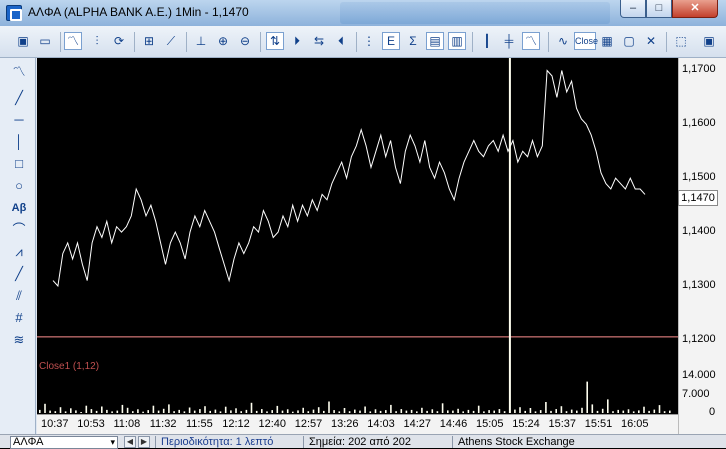 The width and height of the screenshot is (726, 449). What do you see at coordinates (319, 41) in the screenshot?
I see `scroll-both-icon: ⇆` at bounding box center [319, 41].